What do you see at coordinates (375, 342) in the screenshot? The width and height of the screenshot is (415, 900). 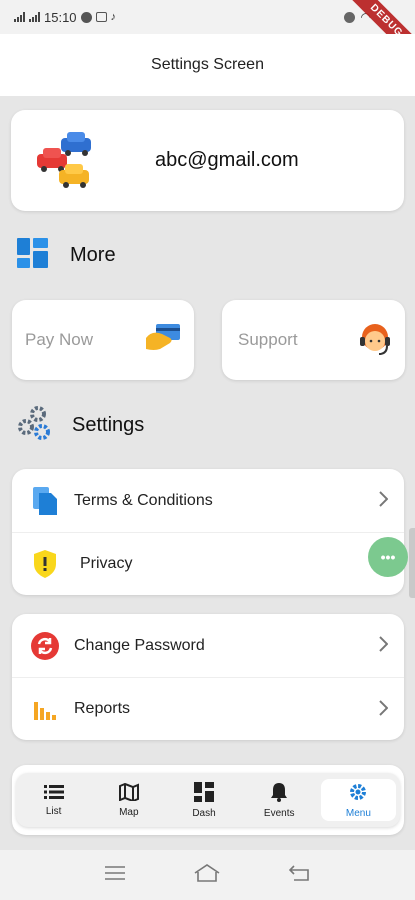 I see `support-agent-icon` at bounding box center [375, 342].